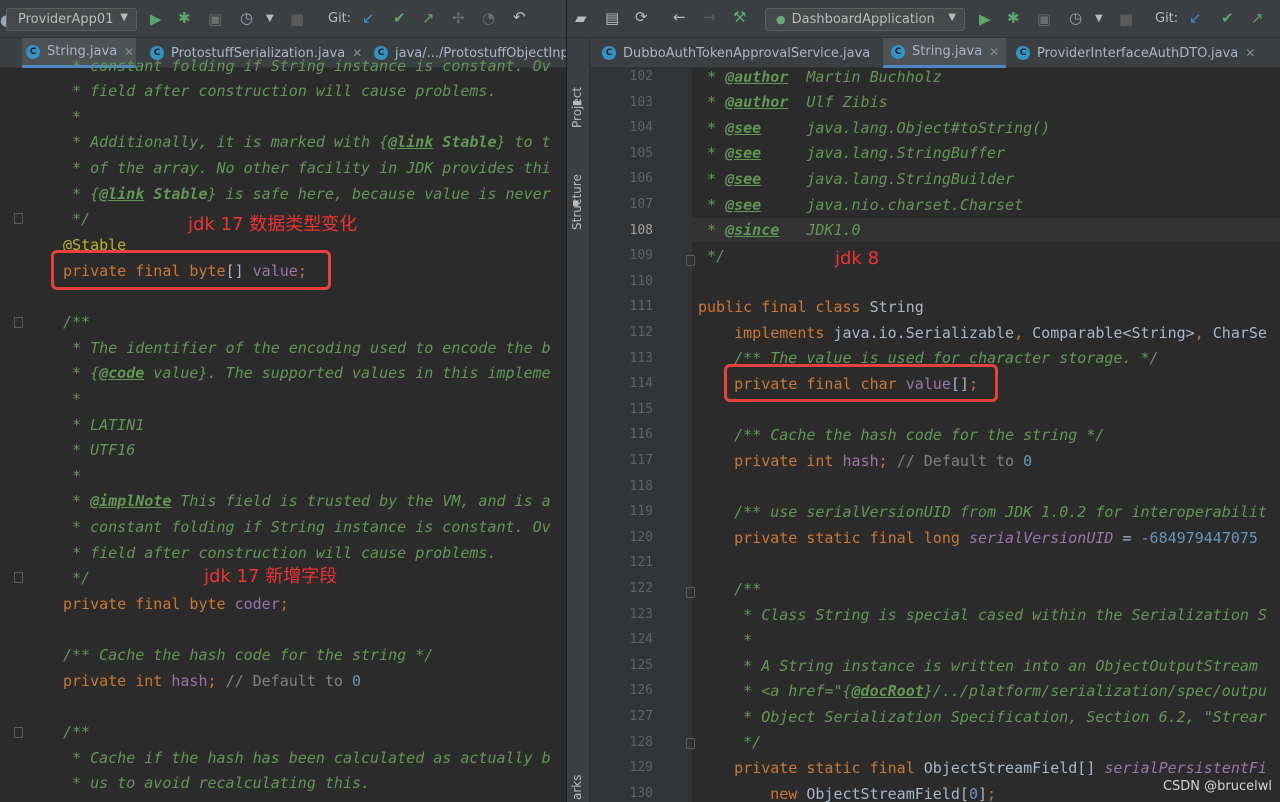 The width and height of the screenshot is (1280, 802). What do you see at coordinates (641, 716) in the screenshot?
I see `line-number: 127` at bounding box center [641, 716].